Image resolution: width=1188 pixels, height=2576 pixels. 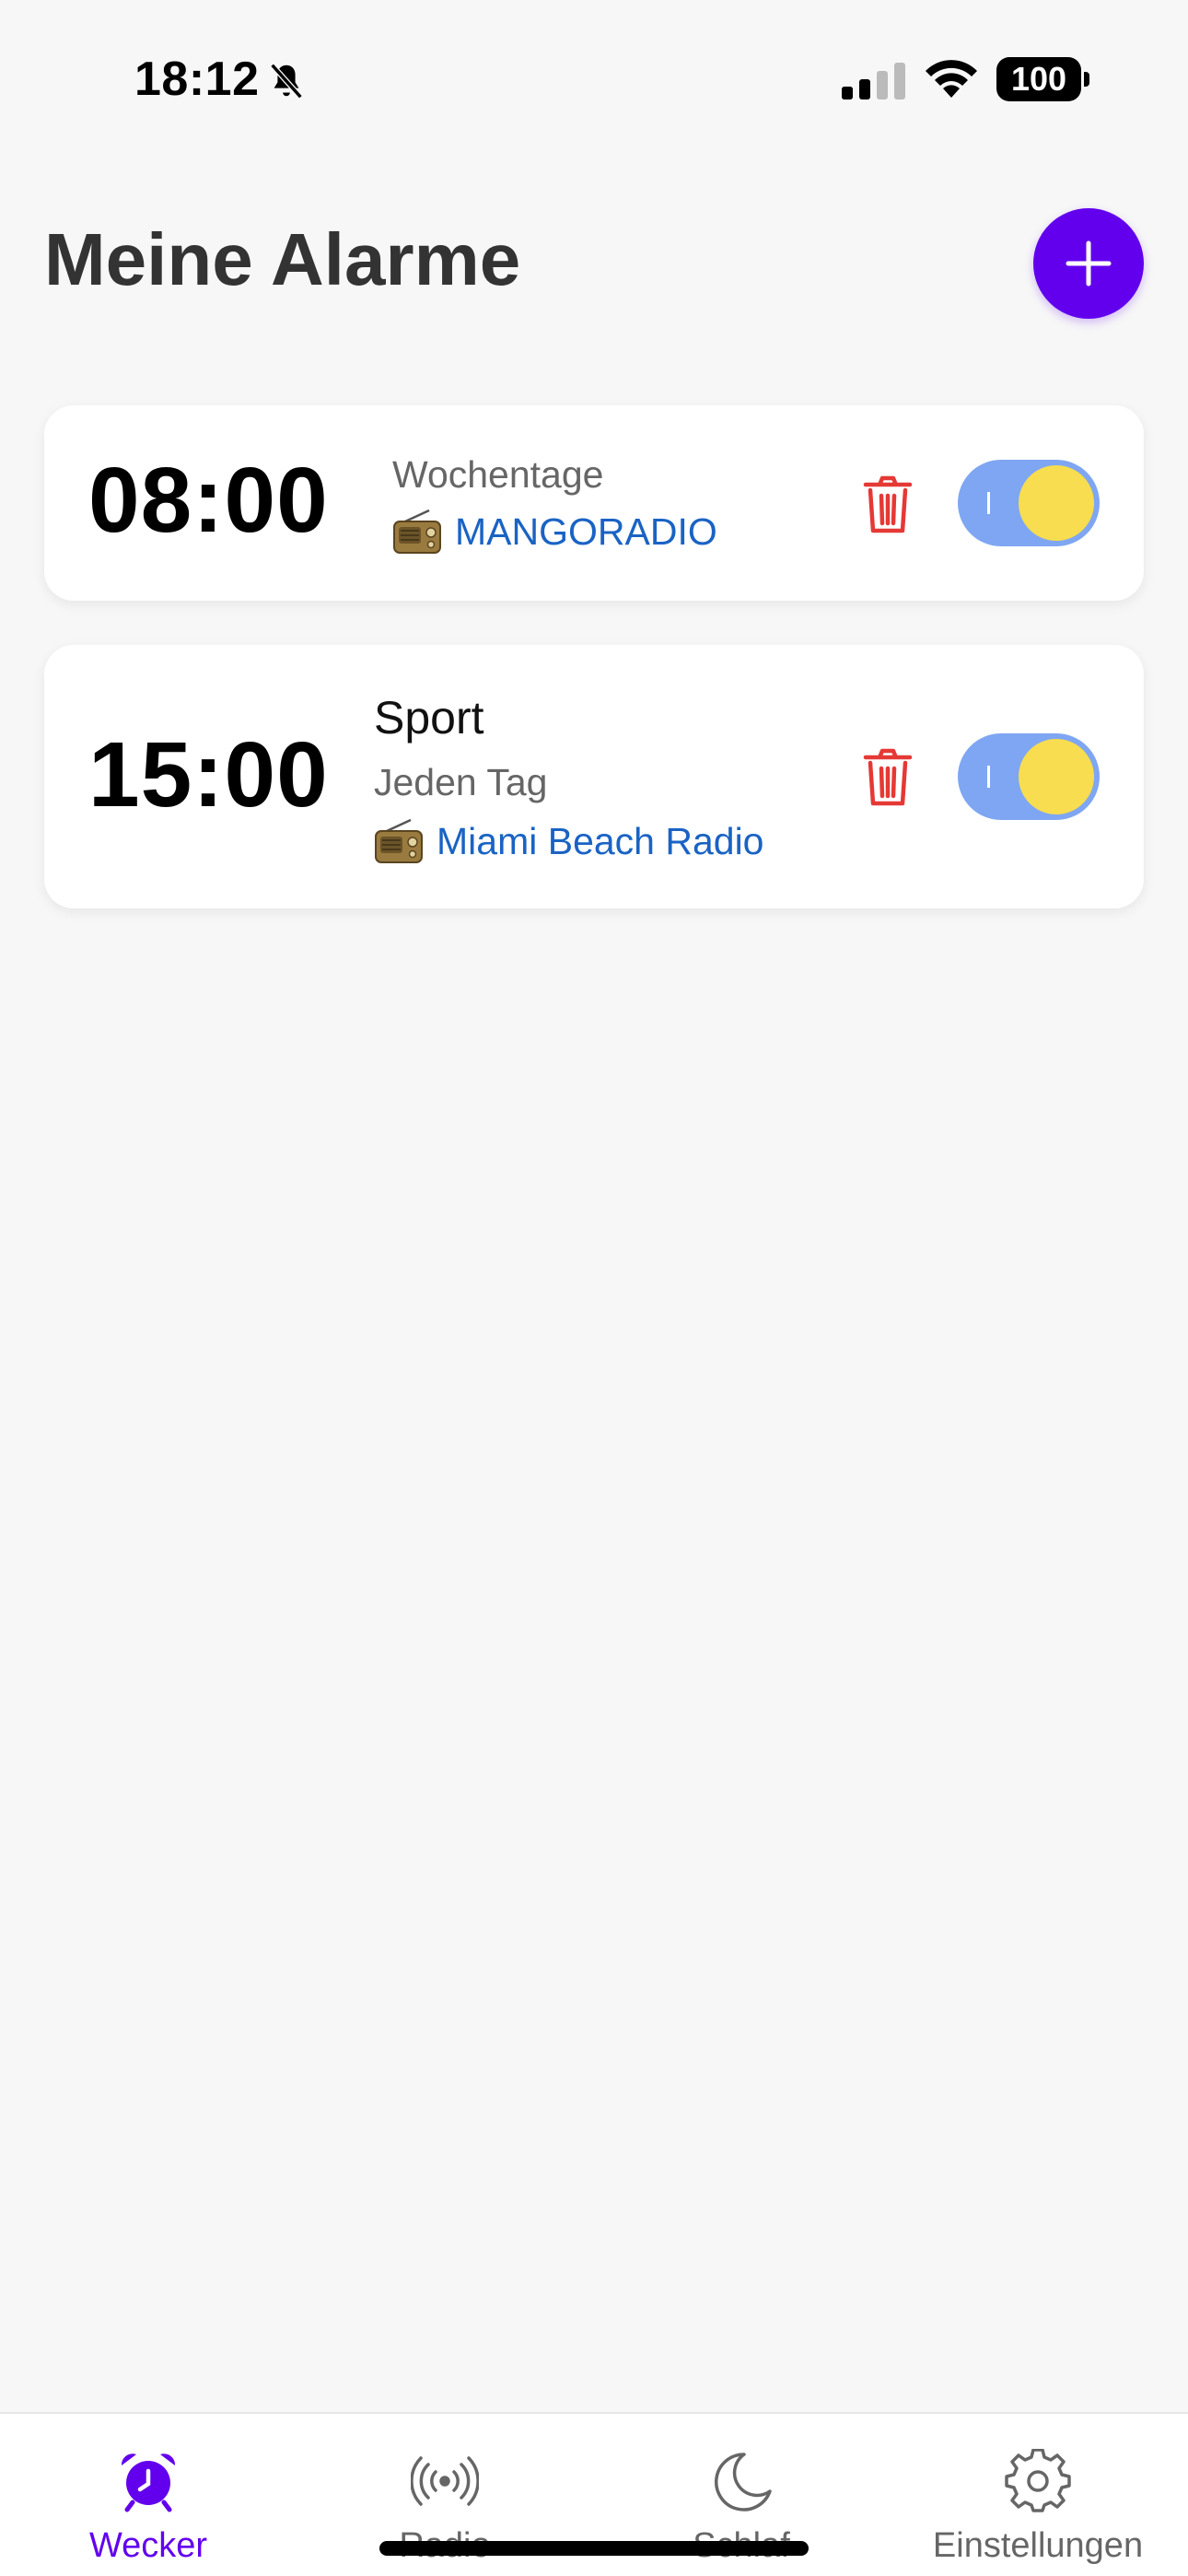 I want to click on gear-icon, so click(x=1038, y=2480).